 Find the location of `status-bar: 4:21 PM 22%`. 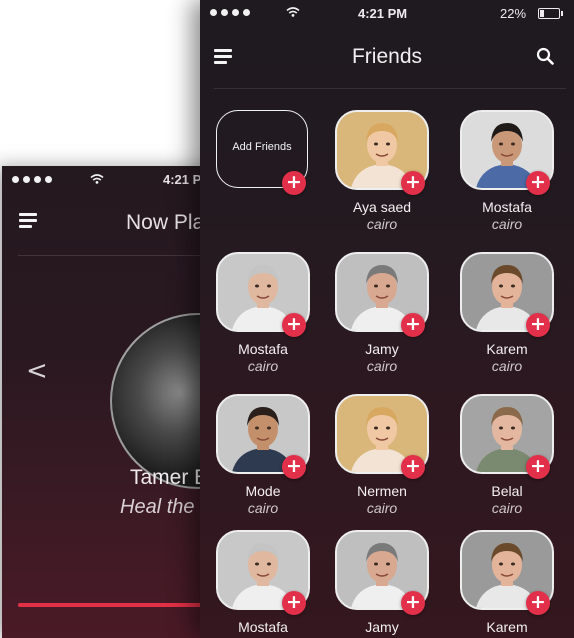

status-bar: 4:21 PM 22% is located at coordinates (387, 13).